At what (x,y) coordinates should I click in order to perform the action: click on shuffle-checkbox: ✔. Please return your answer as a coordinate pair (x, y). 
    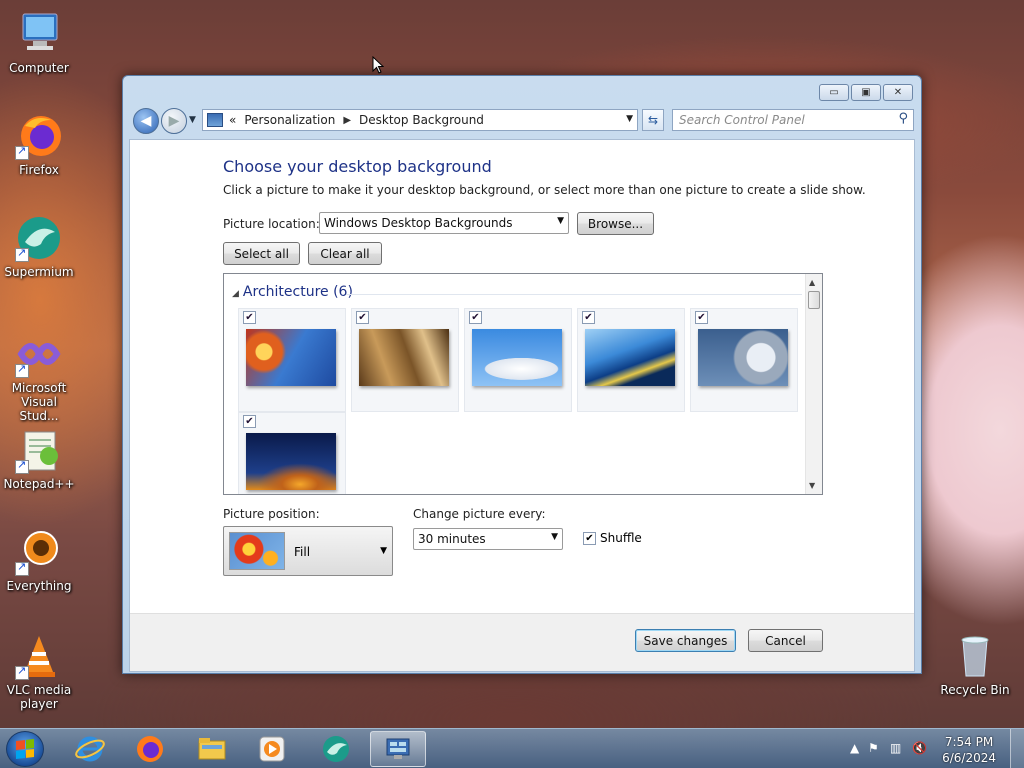
    Looking at the image, I should click on (589, 538).